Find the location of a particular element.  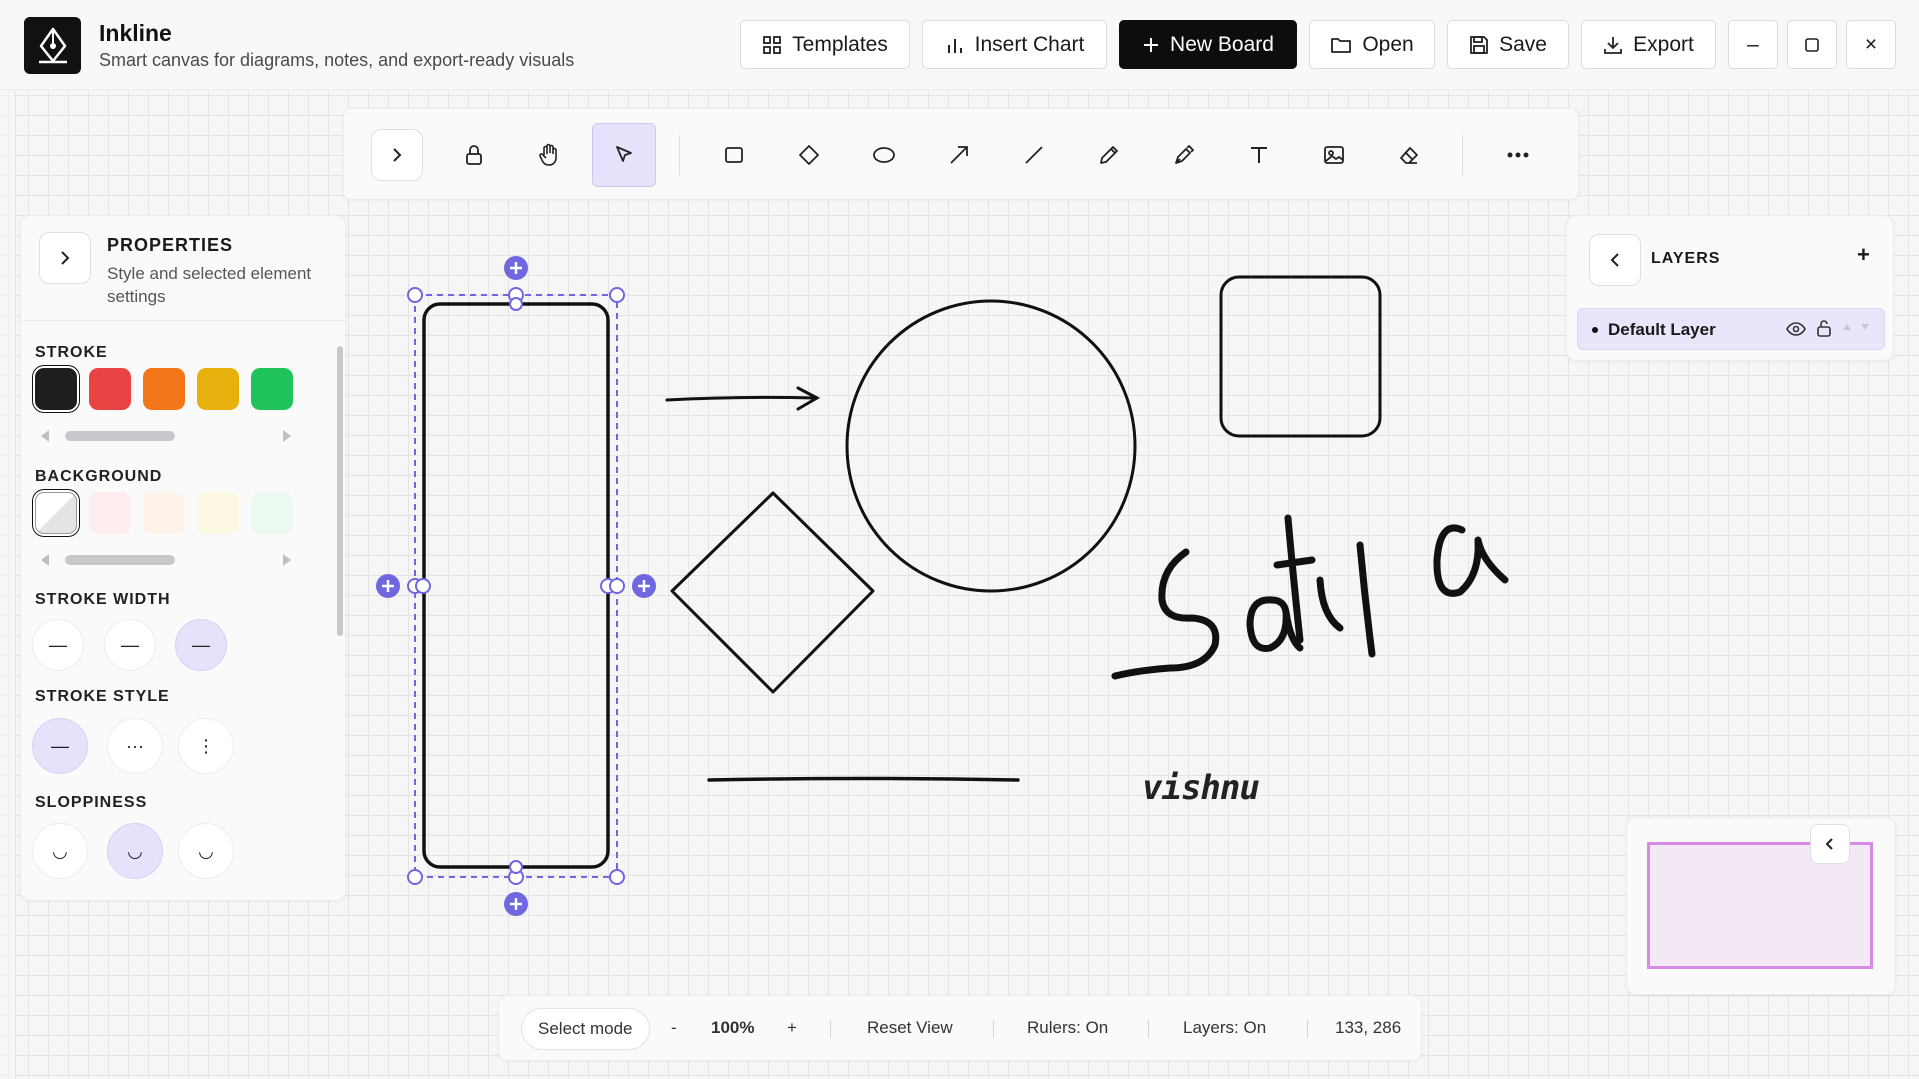

sloppiness-artist: ◡ is located at coordinates (135, 851).